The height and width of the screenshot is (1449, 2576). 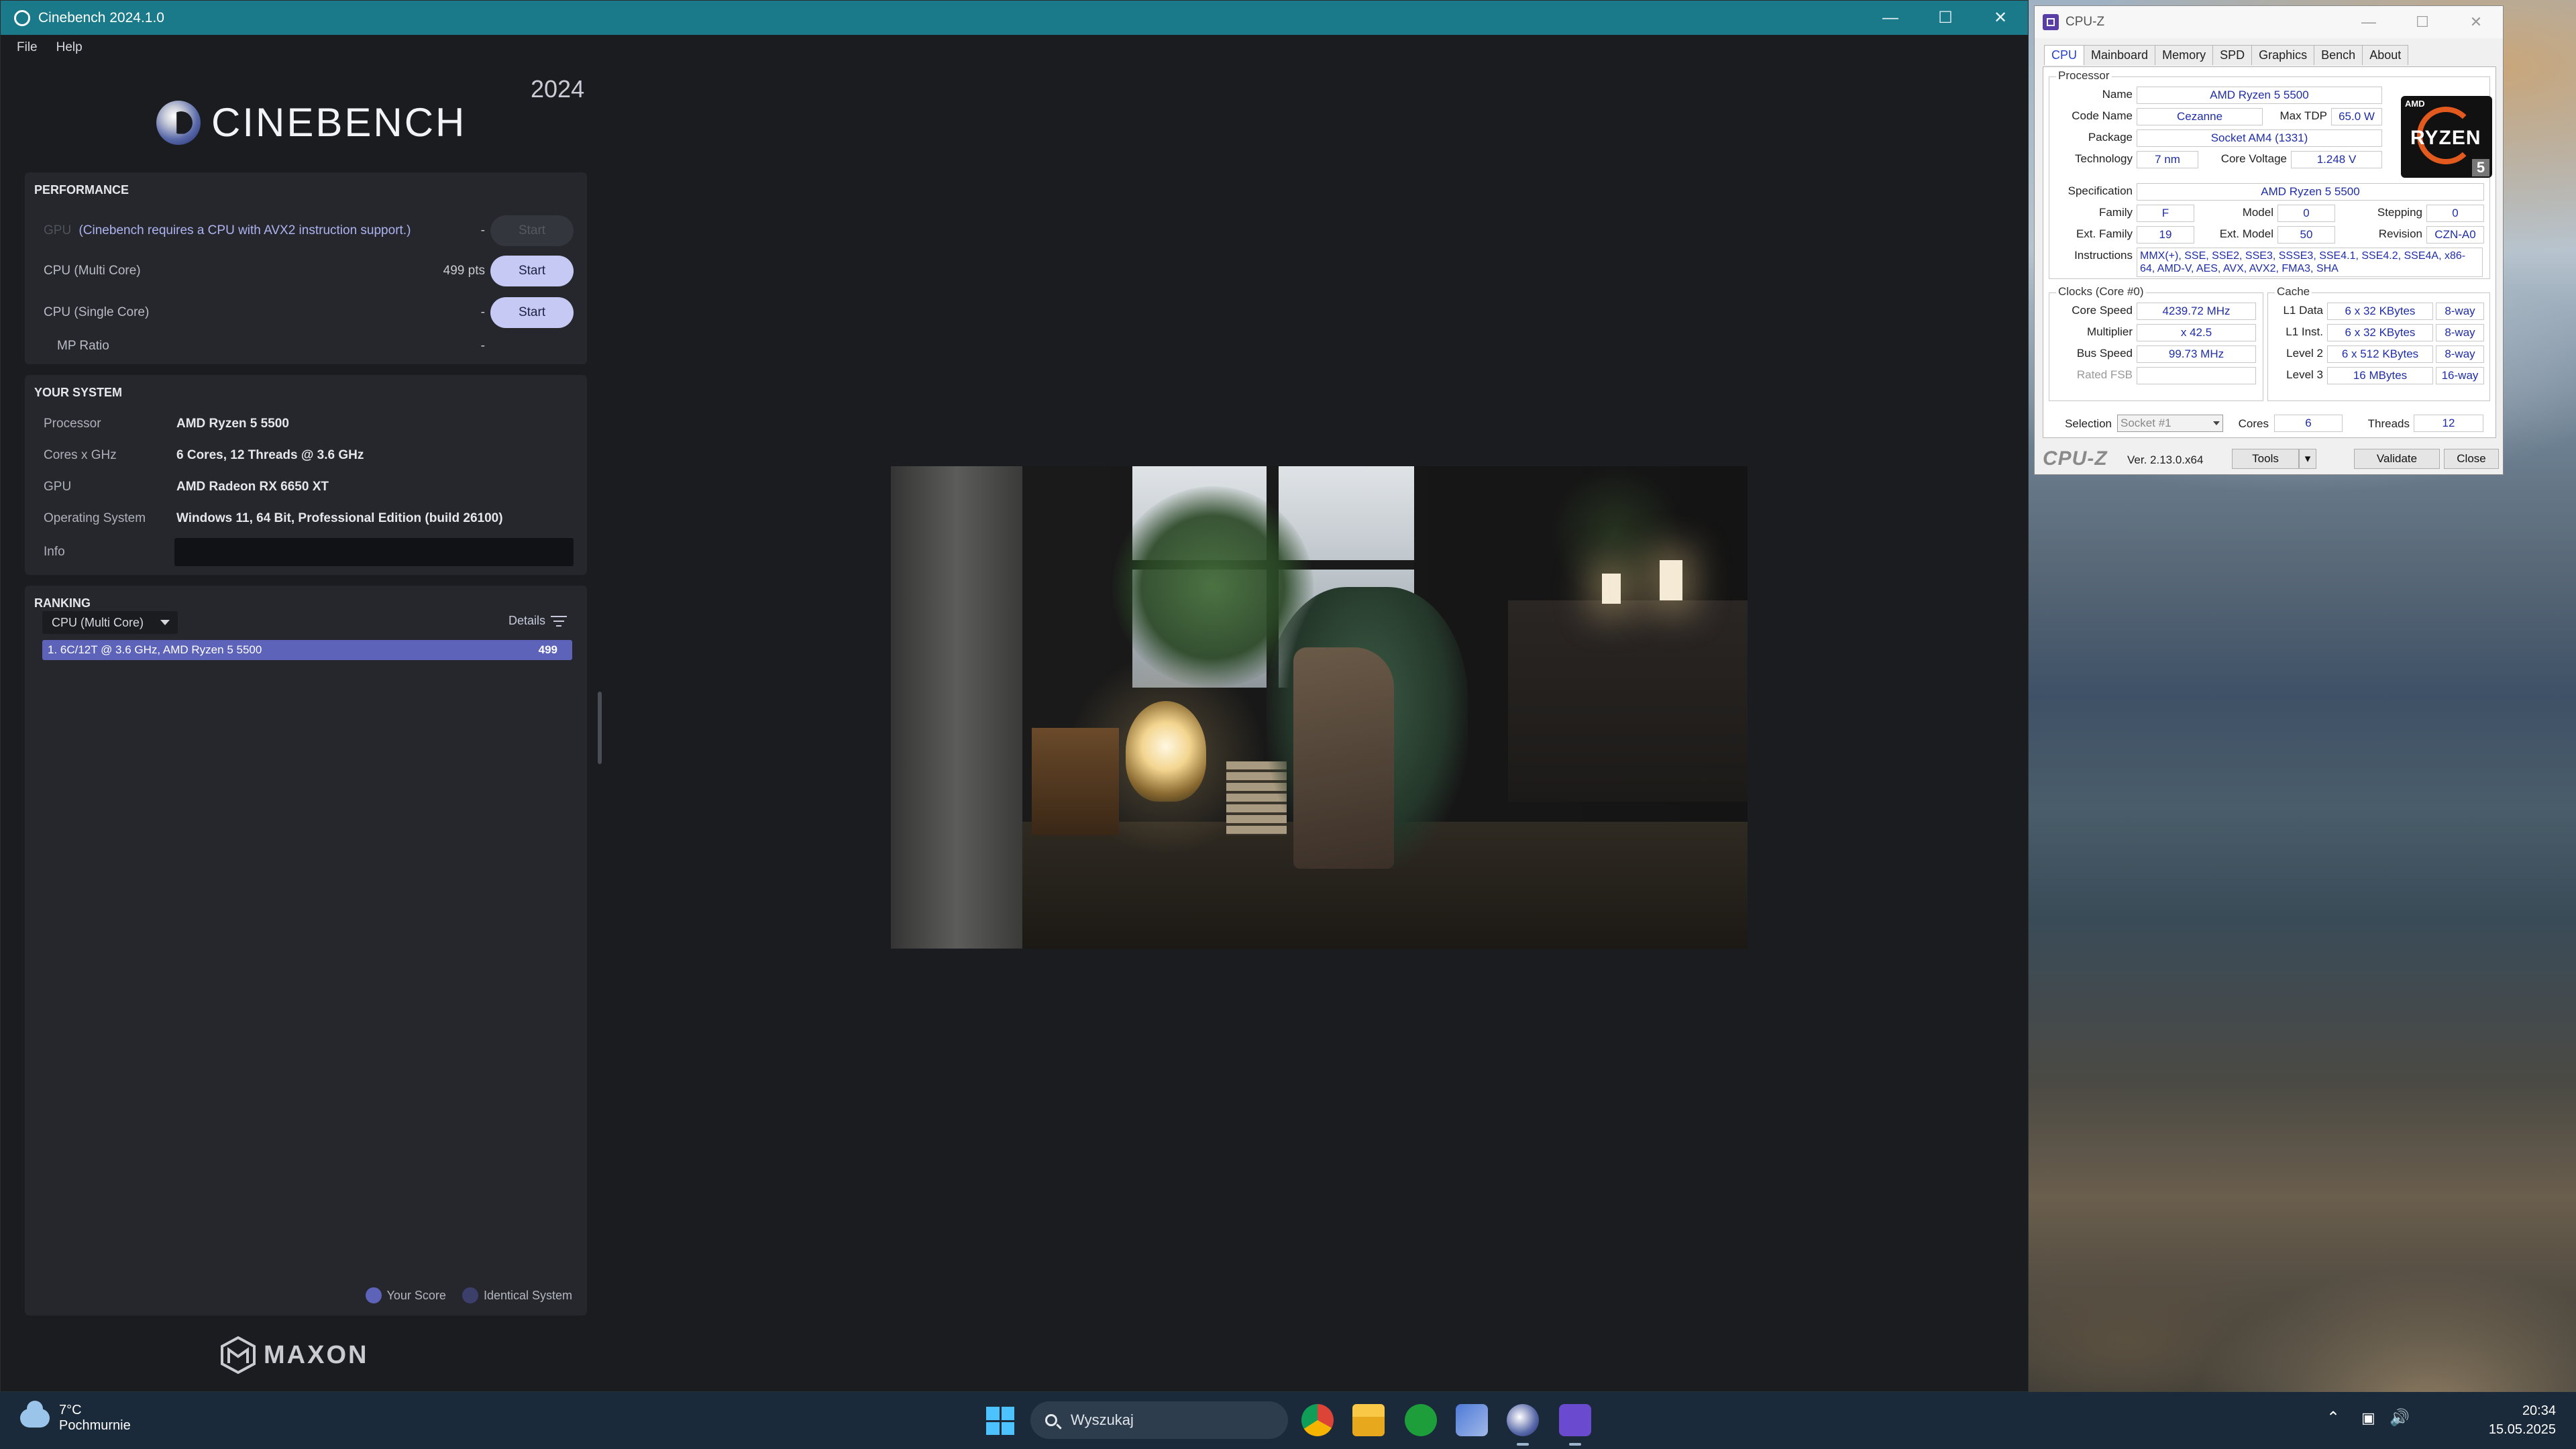 What do you see at coordinates (2385, 55) in the screenshot?
I see `tab-about: About` at bounding box center [2385, 55].